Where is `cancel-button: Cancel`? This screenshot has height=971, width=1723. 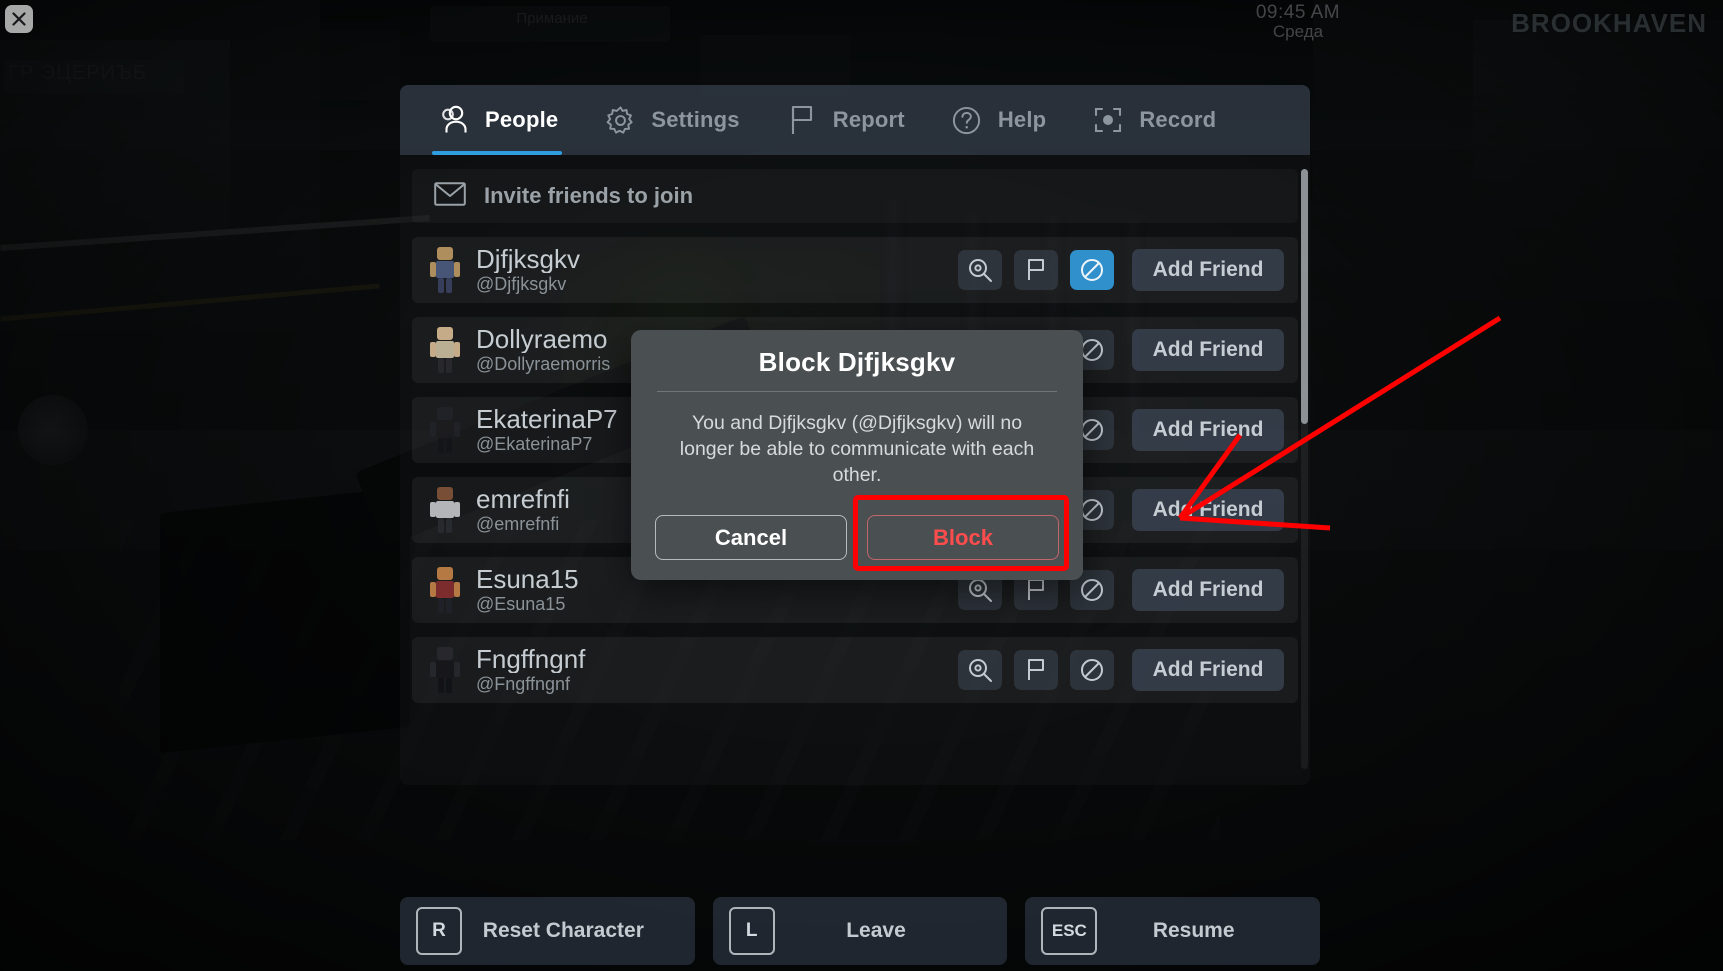 cancel-button: Cancel is located at coordinates (751, 537).